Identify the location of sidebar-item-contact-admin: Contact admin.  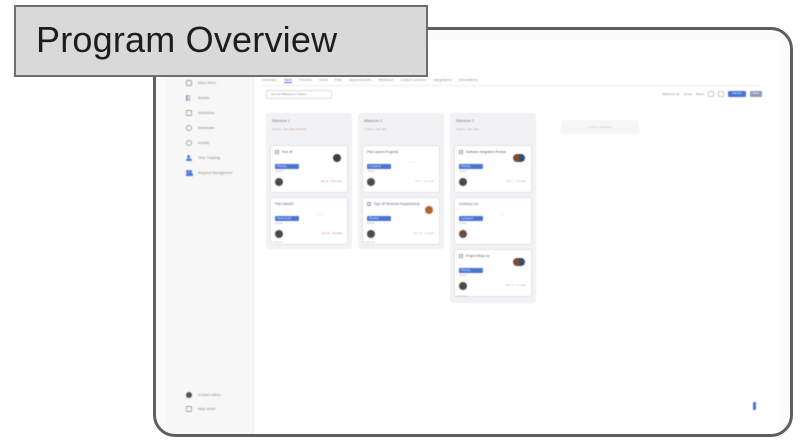
(203, 395).